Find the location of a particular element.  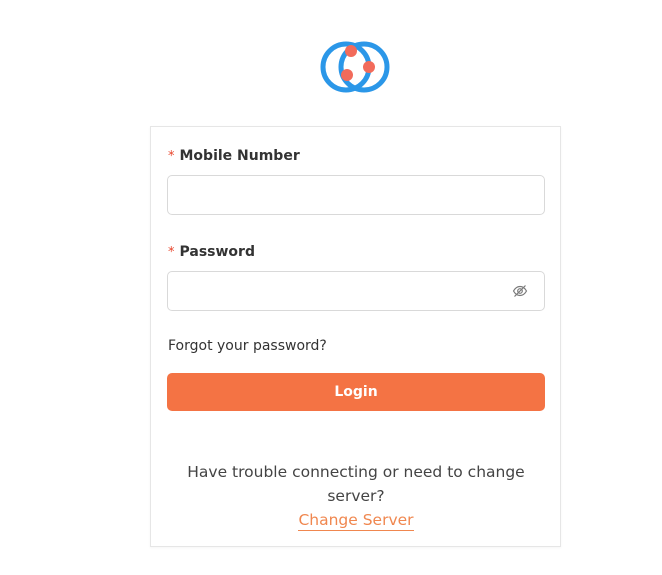

password-label: * Password is located at coordinates (211, 252).